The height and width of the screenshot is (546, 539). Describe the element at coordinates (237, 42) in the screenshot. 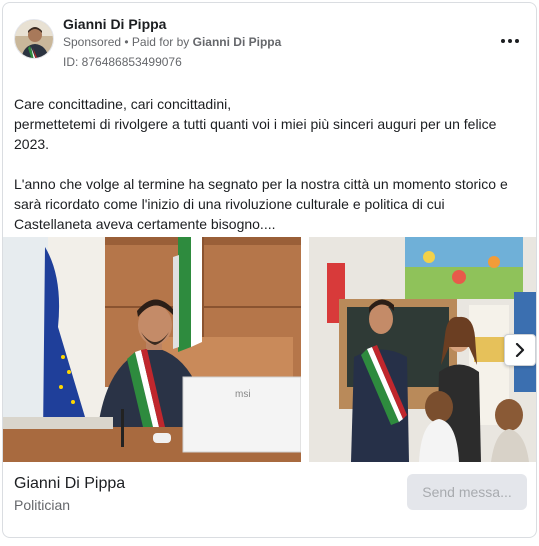

I see `paid-for-name: Gianni Di Pippa` at that location.